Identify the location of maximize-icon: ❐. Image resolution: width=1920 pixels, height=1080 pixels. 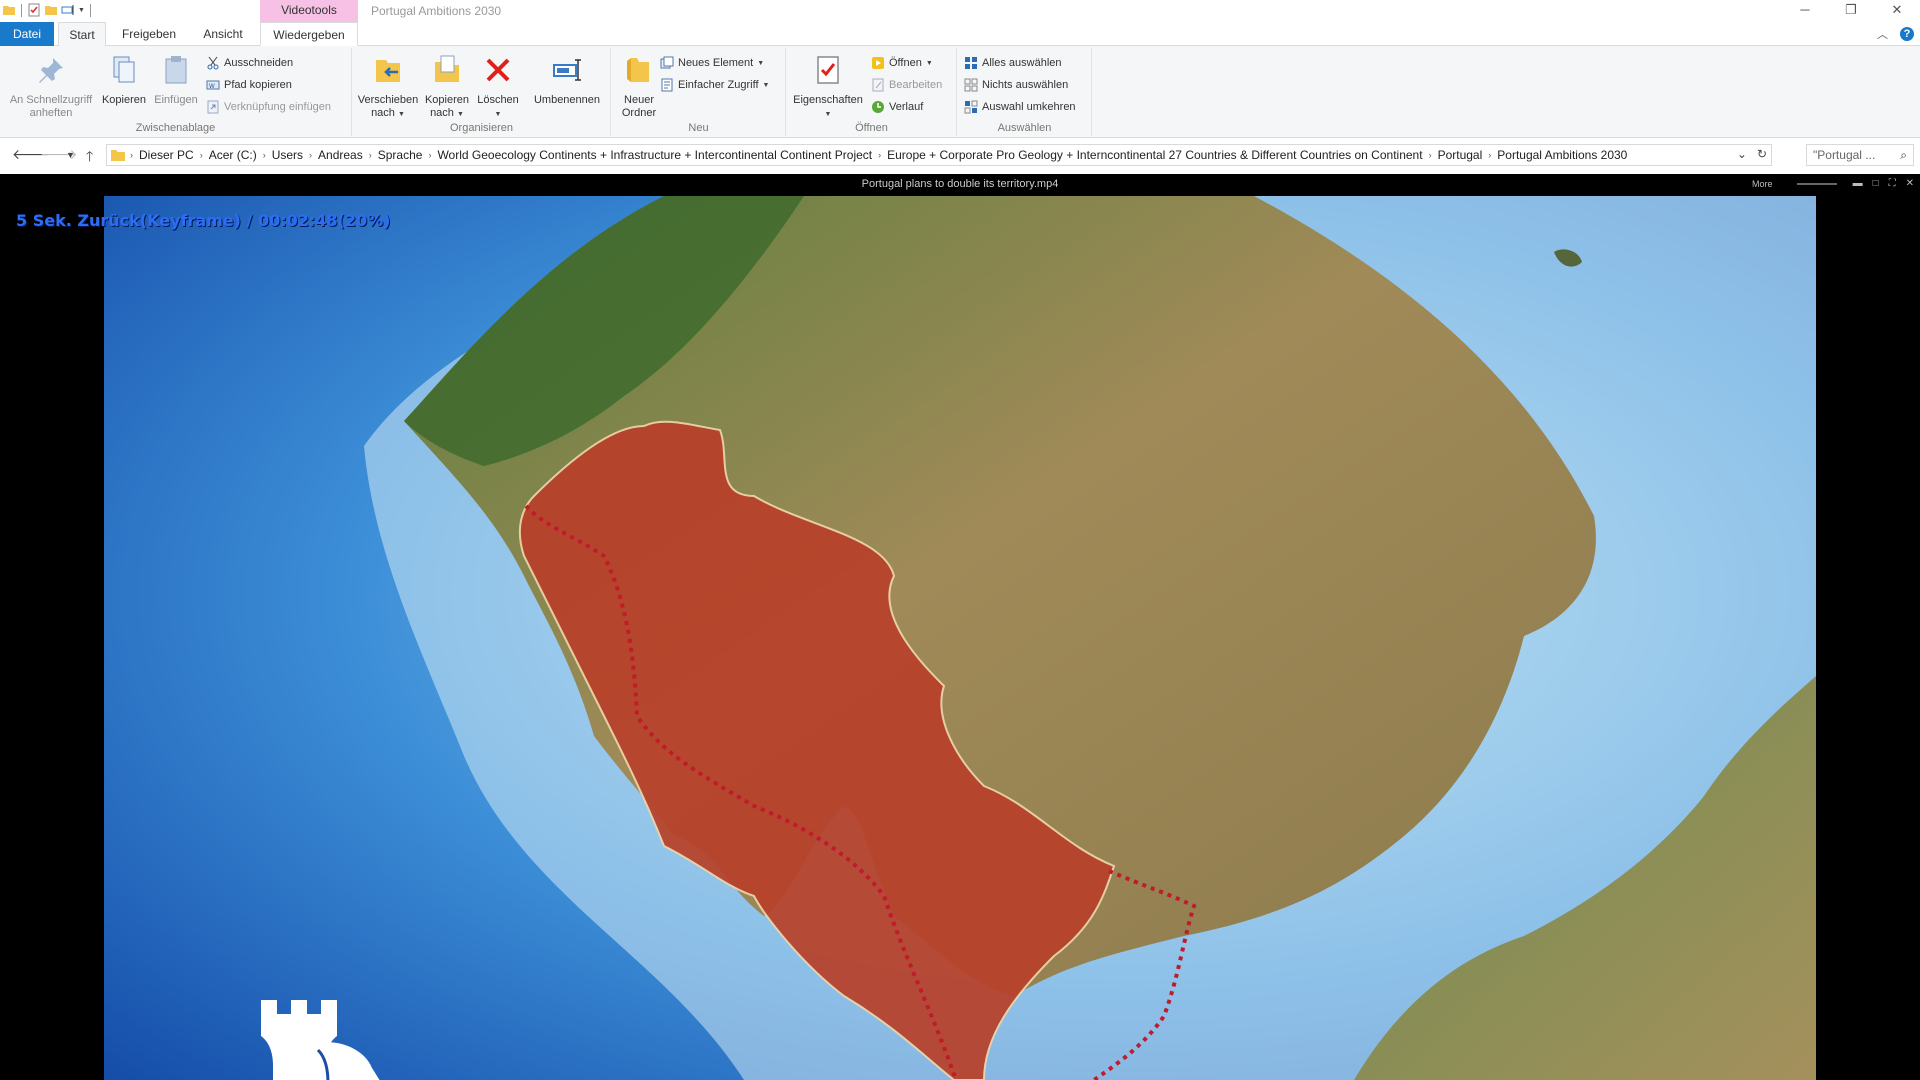
(1851, 11).